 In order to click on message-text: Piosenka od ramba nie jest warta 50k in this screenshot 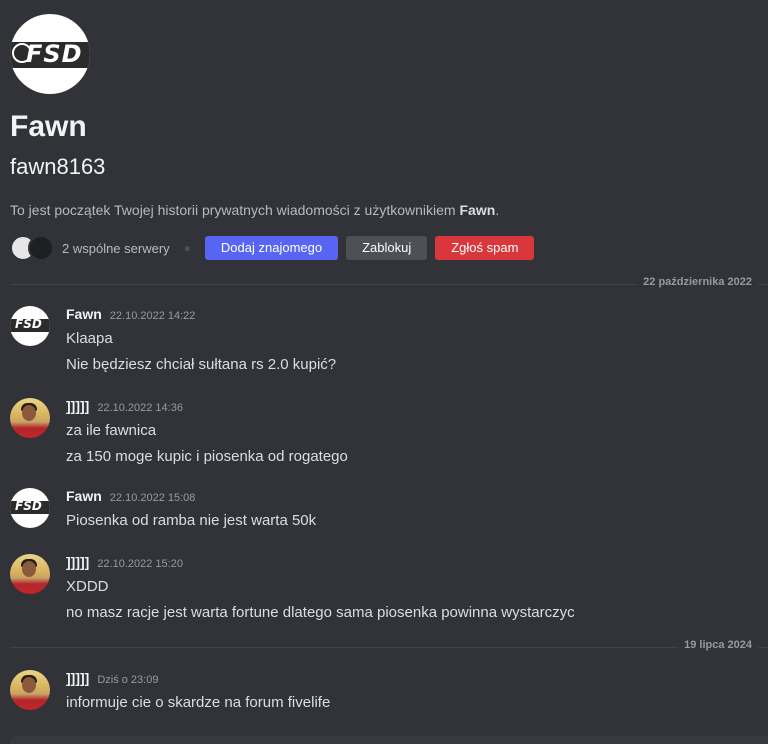, I will do `click(191, 520)`.